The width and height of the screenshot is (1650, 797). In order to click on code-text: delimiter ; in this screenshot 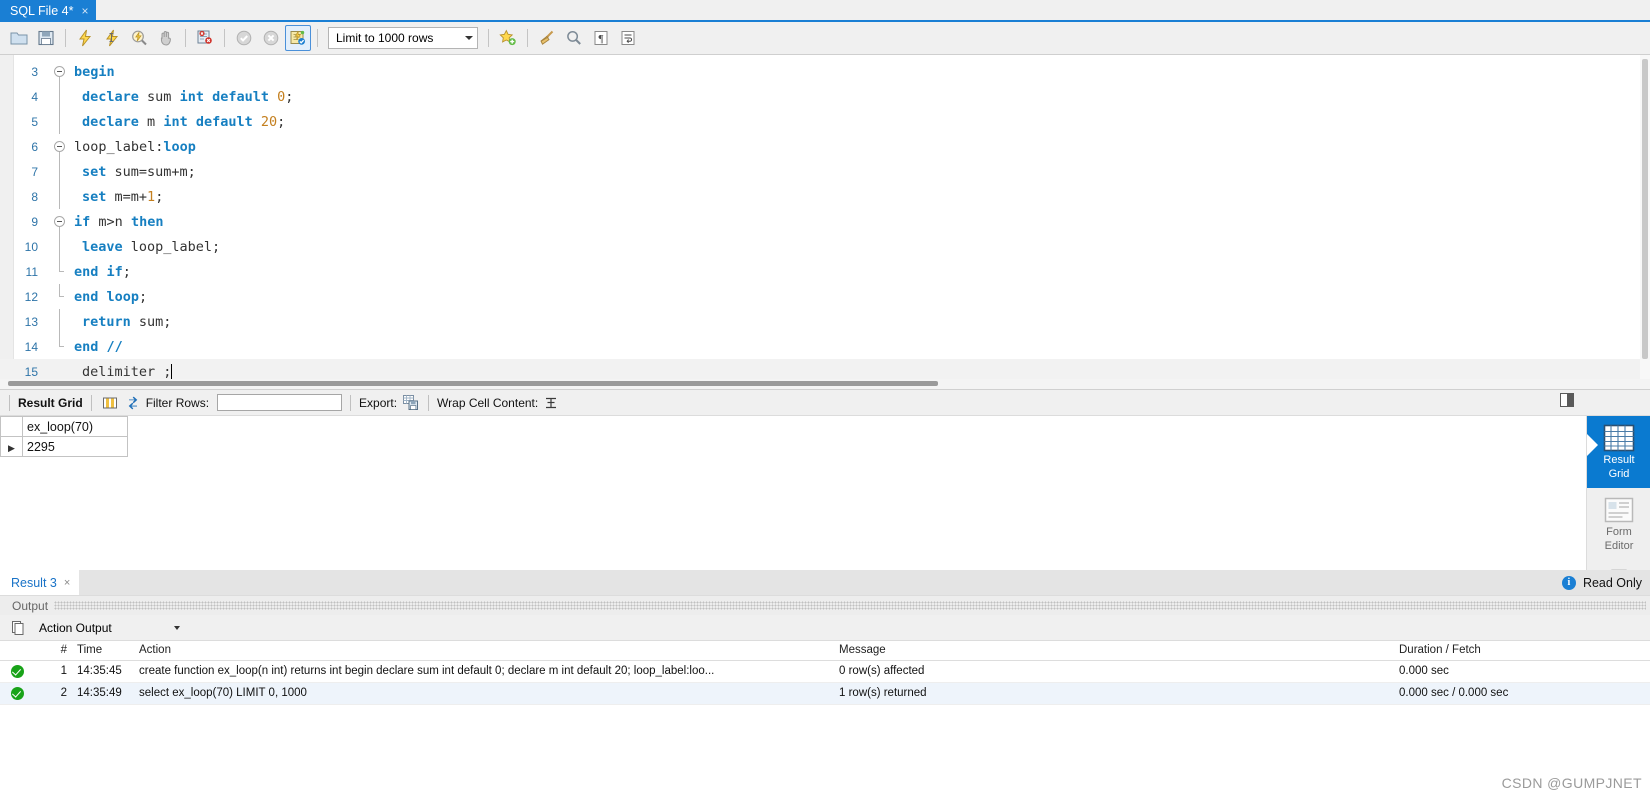, I will do `click(127, 371)`.